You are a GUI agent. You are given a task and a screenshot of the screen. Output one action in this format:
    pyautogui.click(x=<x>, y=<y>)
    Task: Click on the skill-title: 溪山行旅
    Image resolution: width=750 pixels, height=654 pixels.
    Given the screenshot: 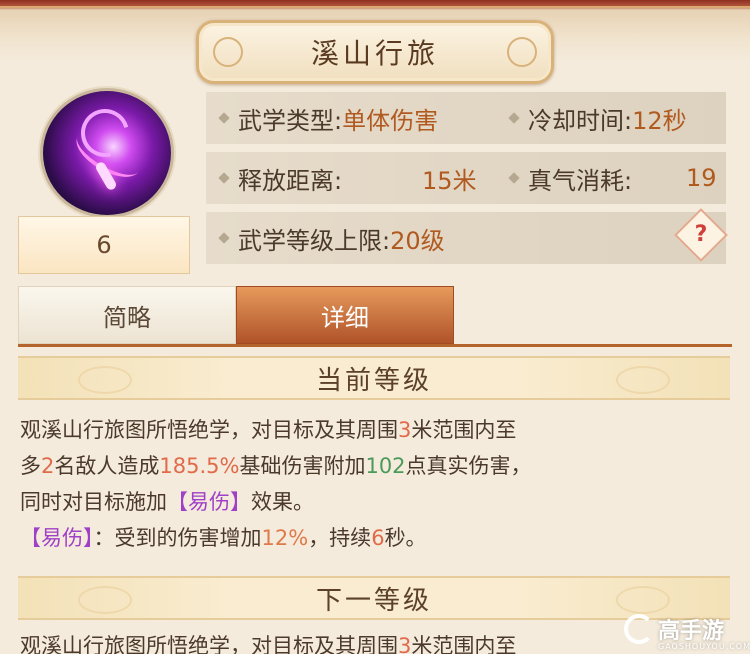 What is the action you would take?
    pyautogui.click(x=374, y=53)
    